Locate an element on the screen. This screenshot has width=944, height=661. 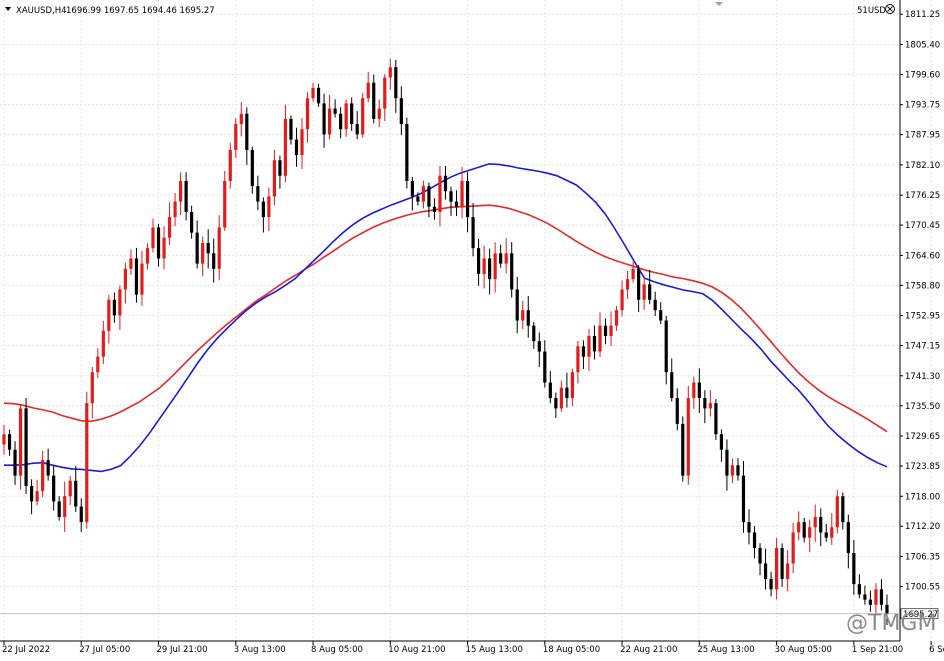
time-tick-label: 10 Aug 21:00 is located at coordinates (416, 650).